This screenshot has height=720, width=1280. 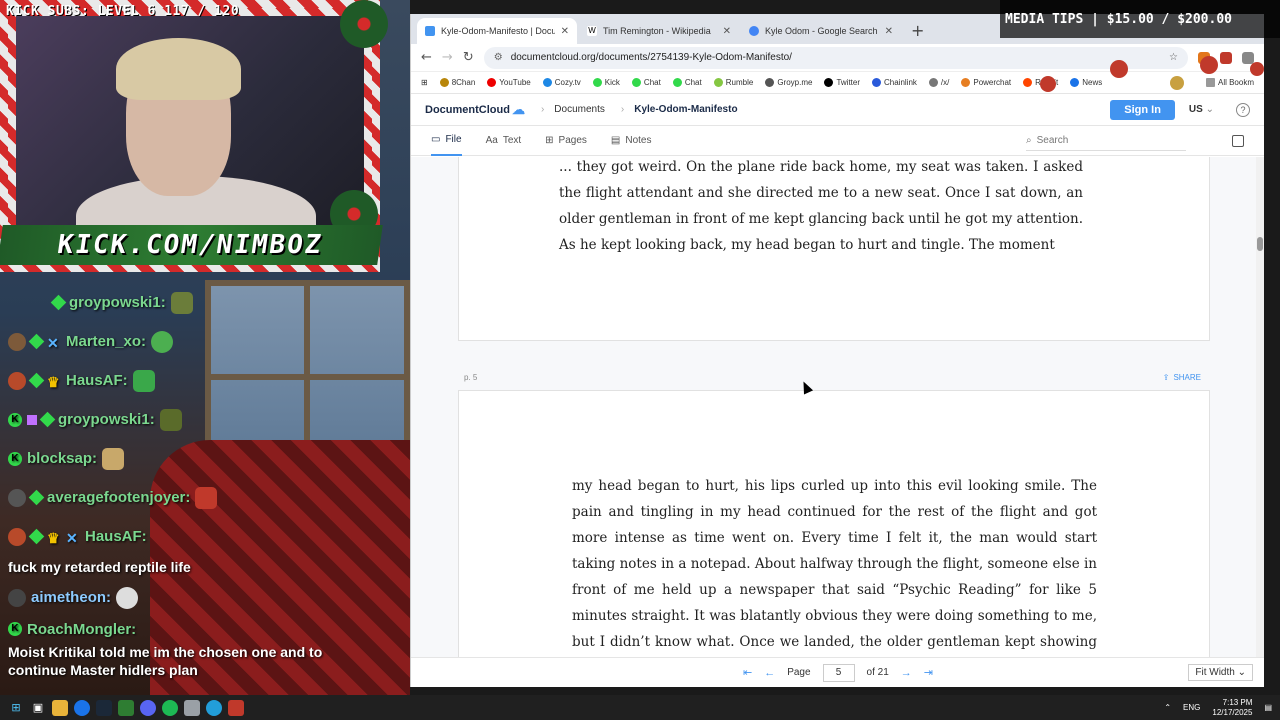 I want to click on previous-page-icon: ←, so click(x=769, y=673).